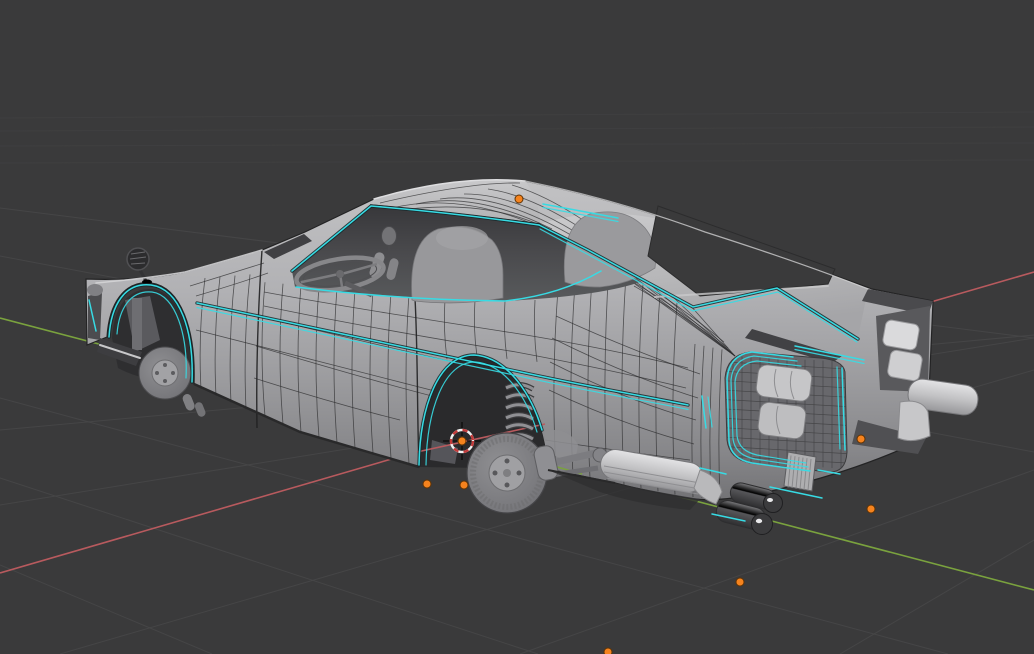 The width and height of the screenshot is (1034, 654). I want to click on license-plate, so click(800, 471).